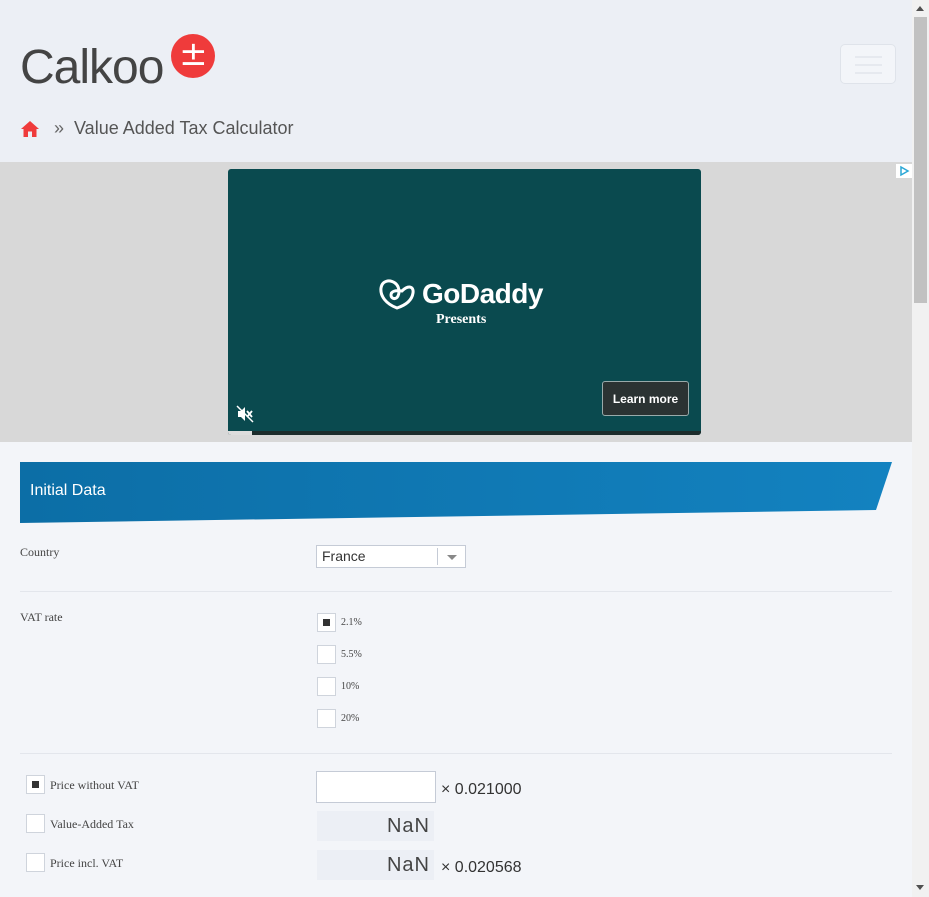  What do you see at coordinates (920, 887) in the screenshot?
I see `scroll-down-icon` at bounding box center [920, 887].